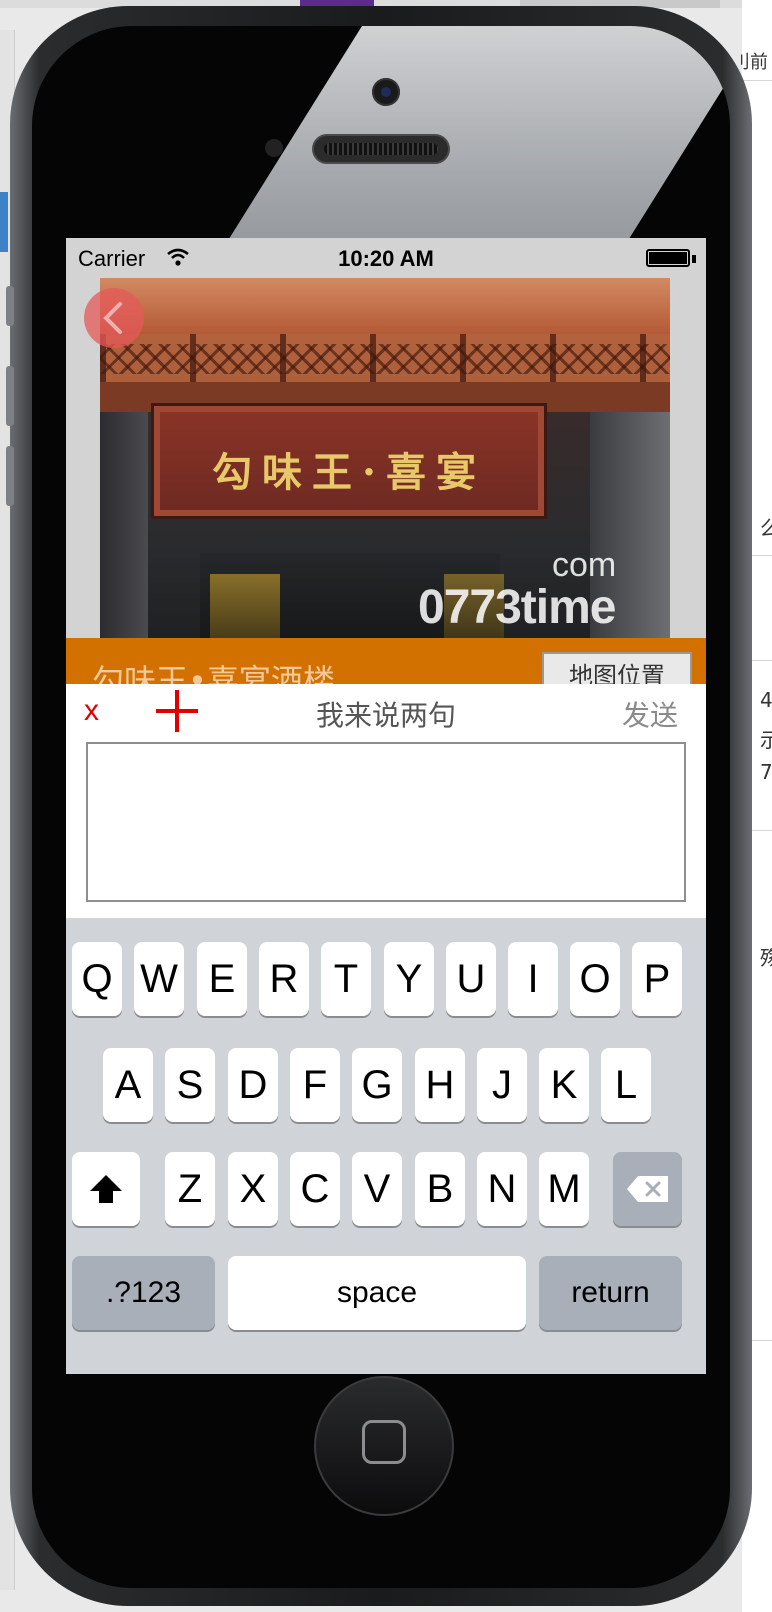 Image resolution: width=772 pixels, height=1612 pixels. What do you see at coordinates (97, 979) in the screenshot?
I see `key-q: Q` at bounding box center [97, 979].